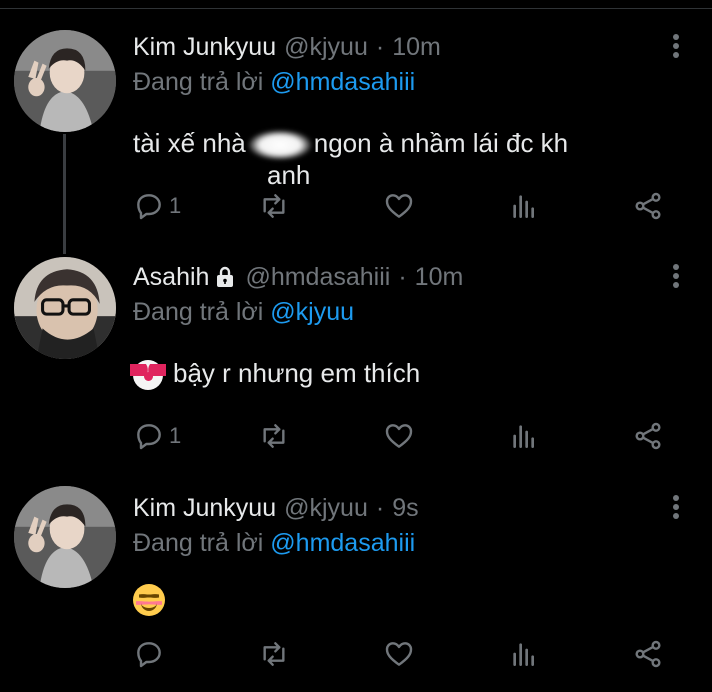  Describe the element at coordinates (356, 4) in the screenshot. I see `top-divider` at that location.